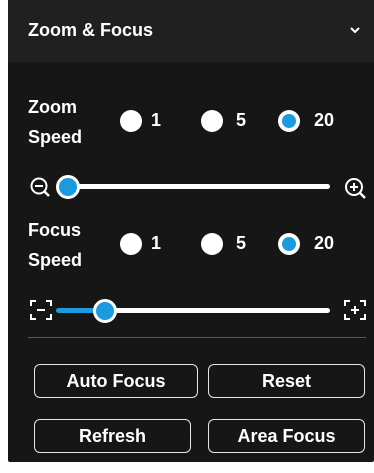  What do you see at coordinates (355, 188) in the screenshot?
I see `zoom-in-icon` at bounding box center [355, 188].